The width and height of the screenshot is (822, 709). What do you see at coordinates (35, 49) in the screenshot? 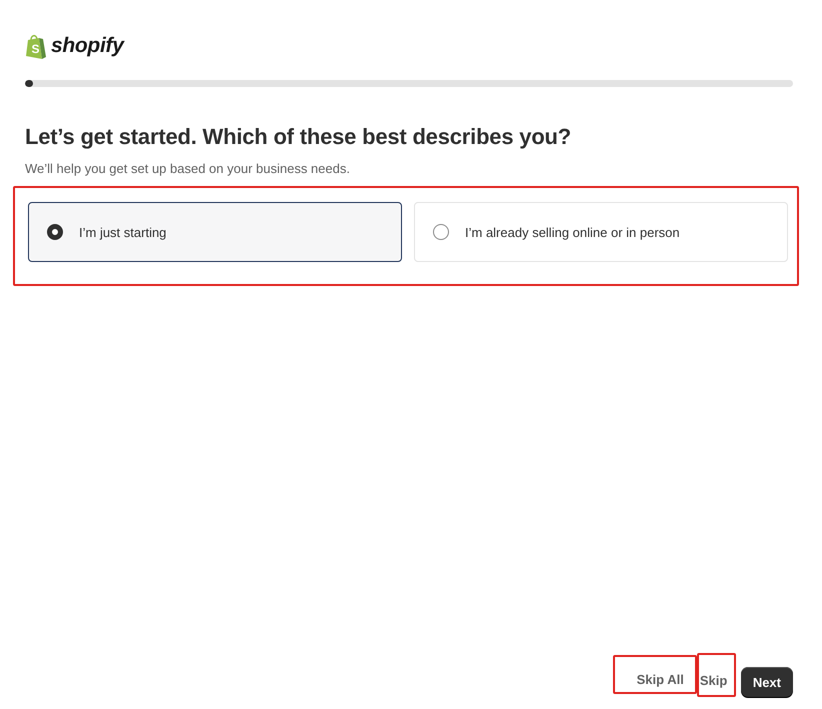
I see `logo-letter: S` at bounding box center [35, 49].